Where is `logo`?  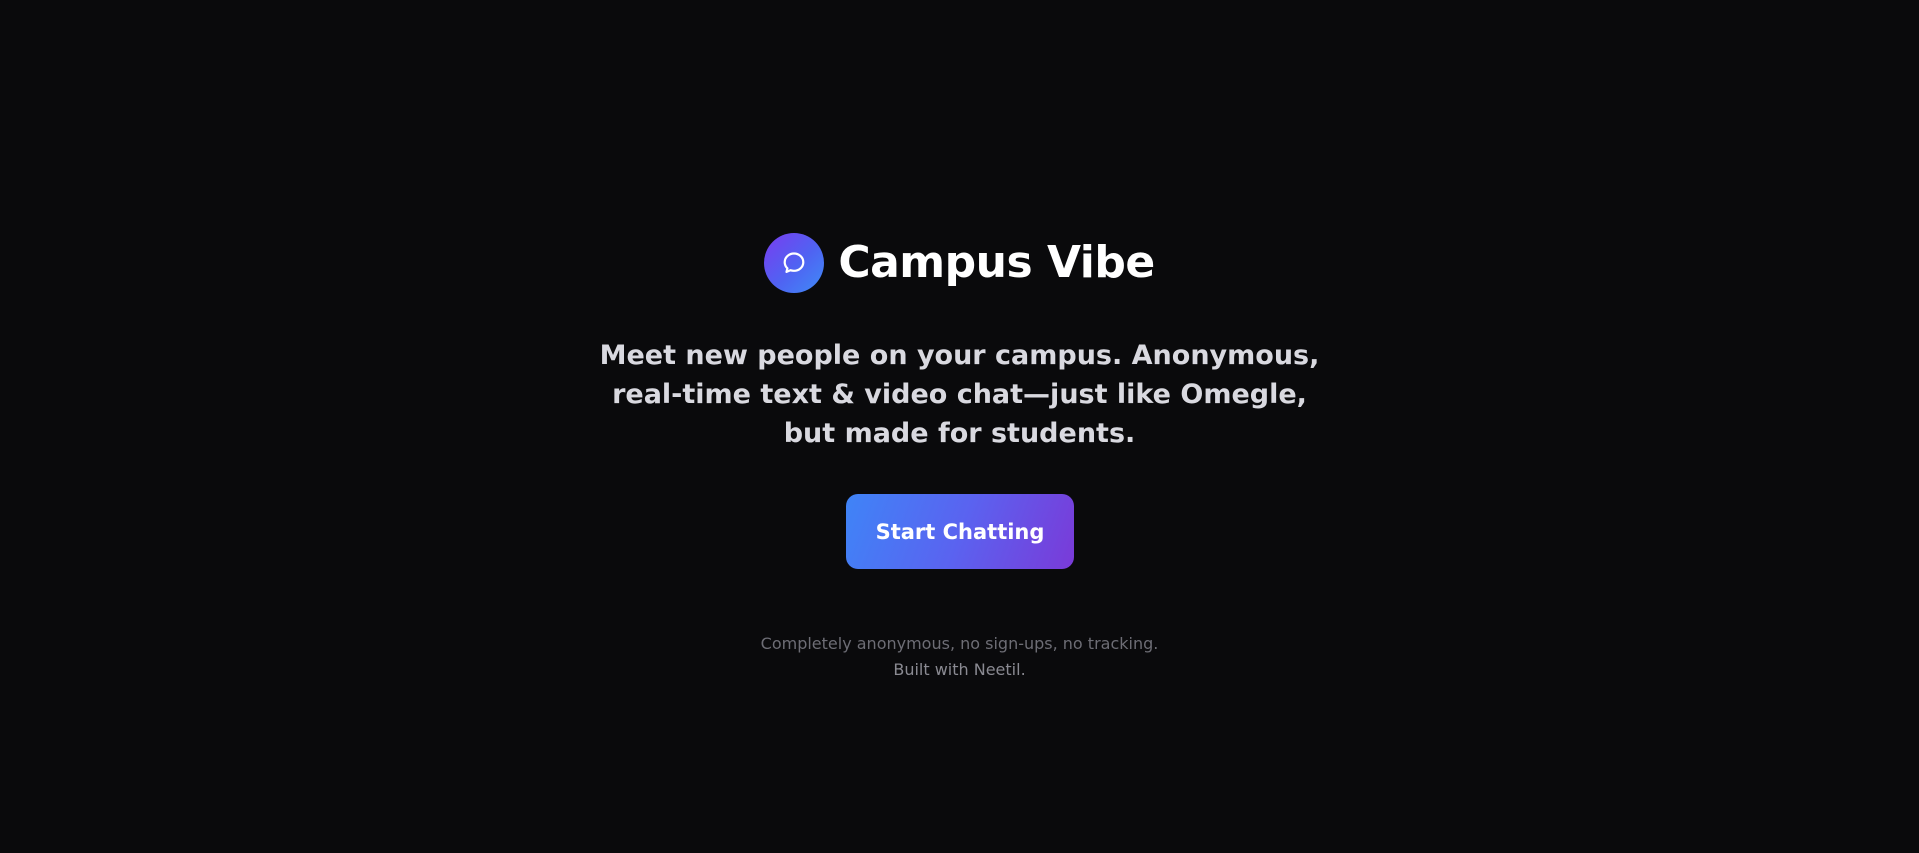 logo is located at coordinates (794, 263).